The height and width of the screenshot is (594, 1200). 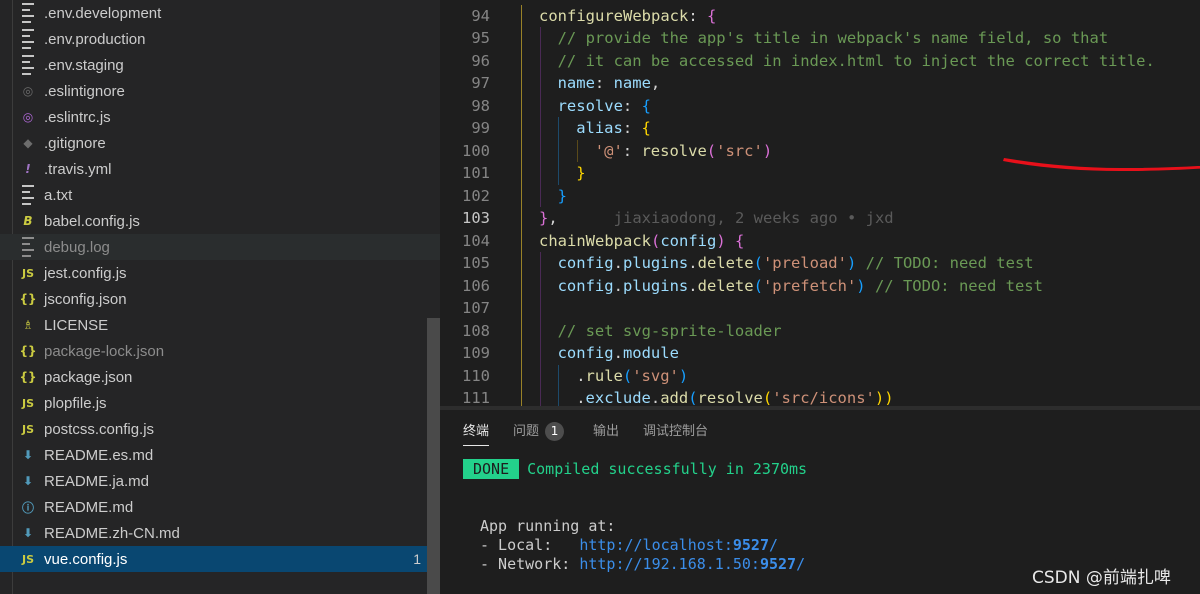 What do you see at coordinates (28, 325) in the screenshot?
I see `license-icon: ♗` at bounding box center [28, 325].